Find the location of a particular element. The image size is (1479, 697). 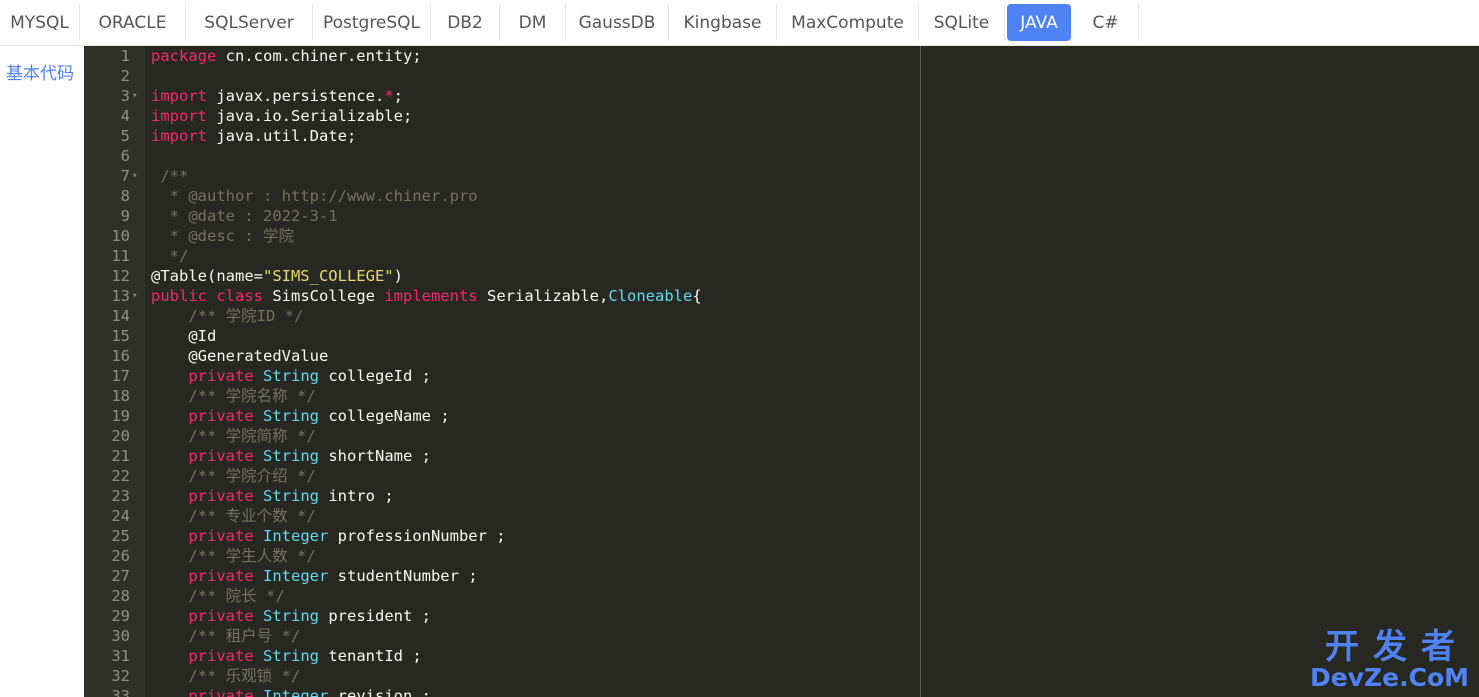

tab-sqlserver: SQLServer is located at coordinates (249, 22).